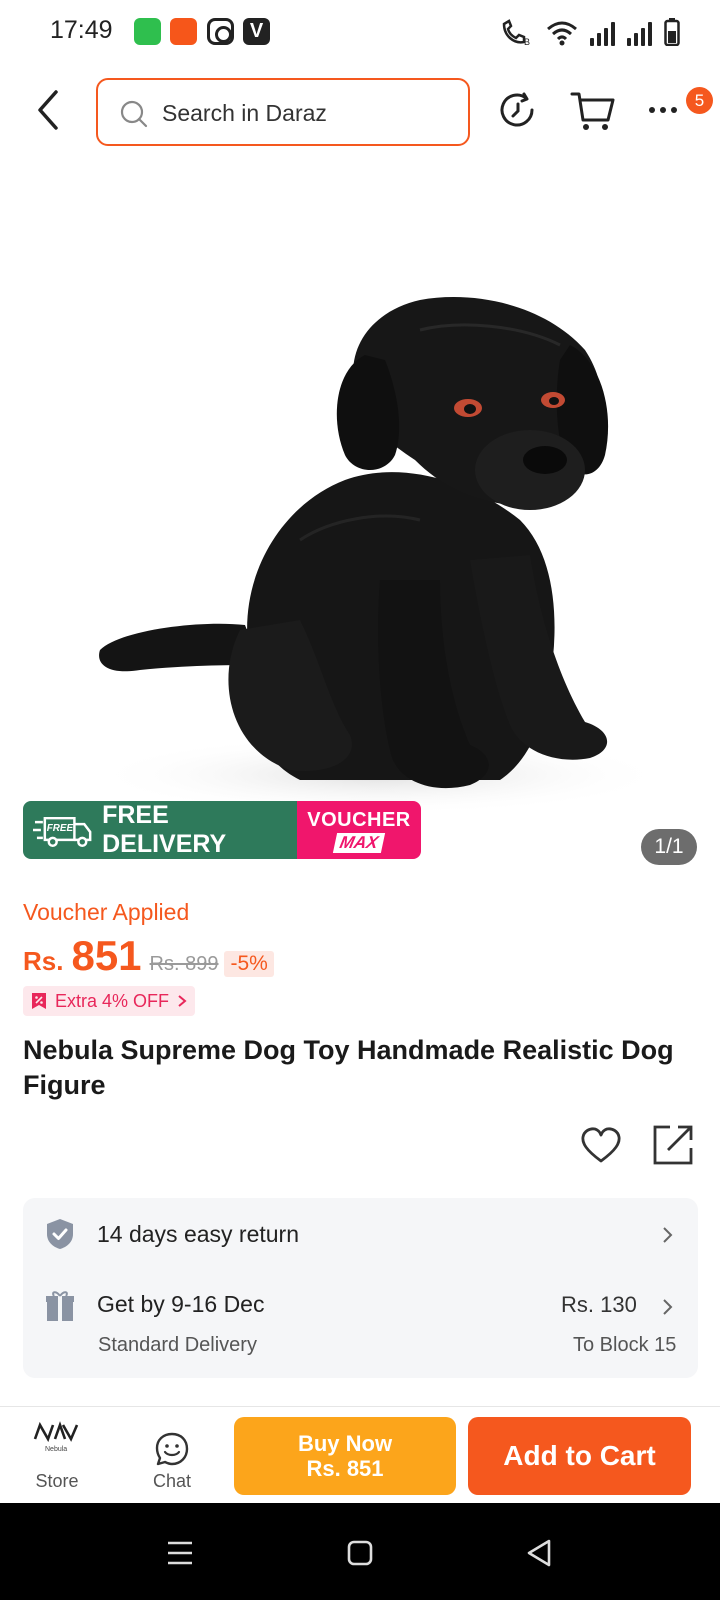  Describe the element at coordinates (699, 100) in the screenshot. I see `notification-badge: 5` at that location.